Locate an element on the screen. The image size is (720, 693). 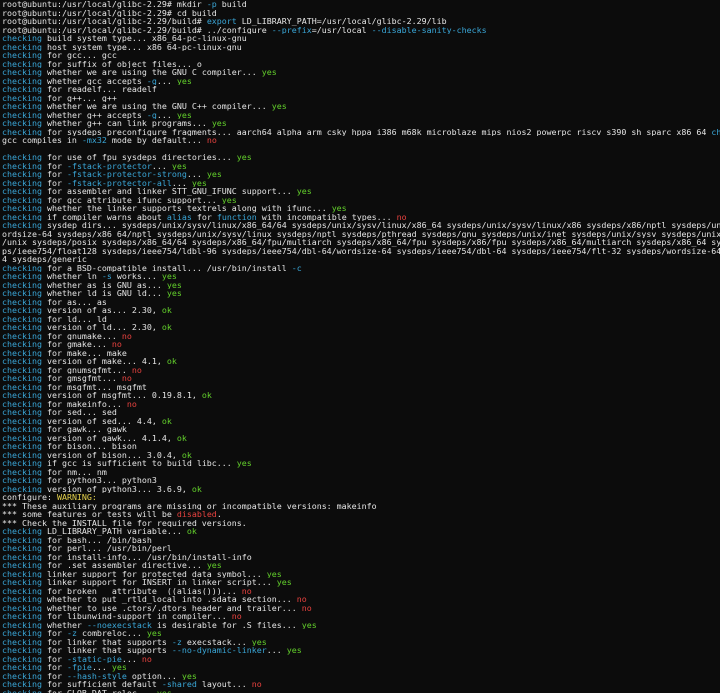
terminal-line: checking LD_LIBRARY_PATH variable... ok is located at coordinates (361, 531).